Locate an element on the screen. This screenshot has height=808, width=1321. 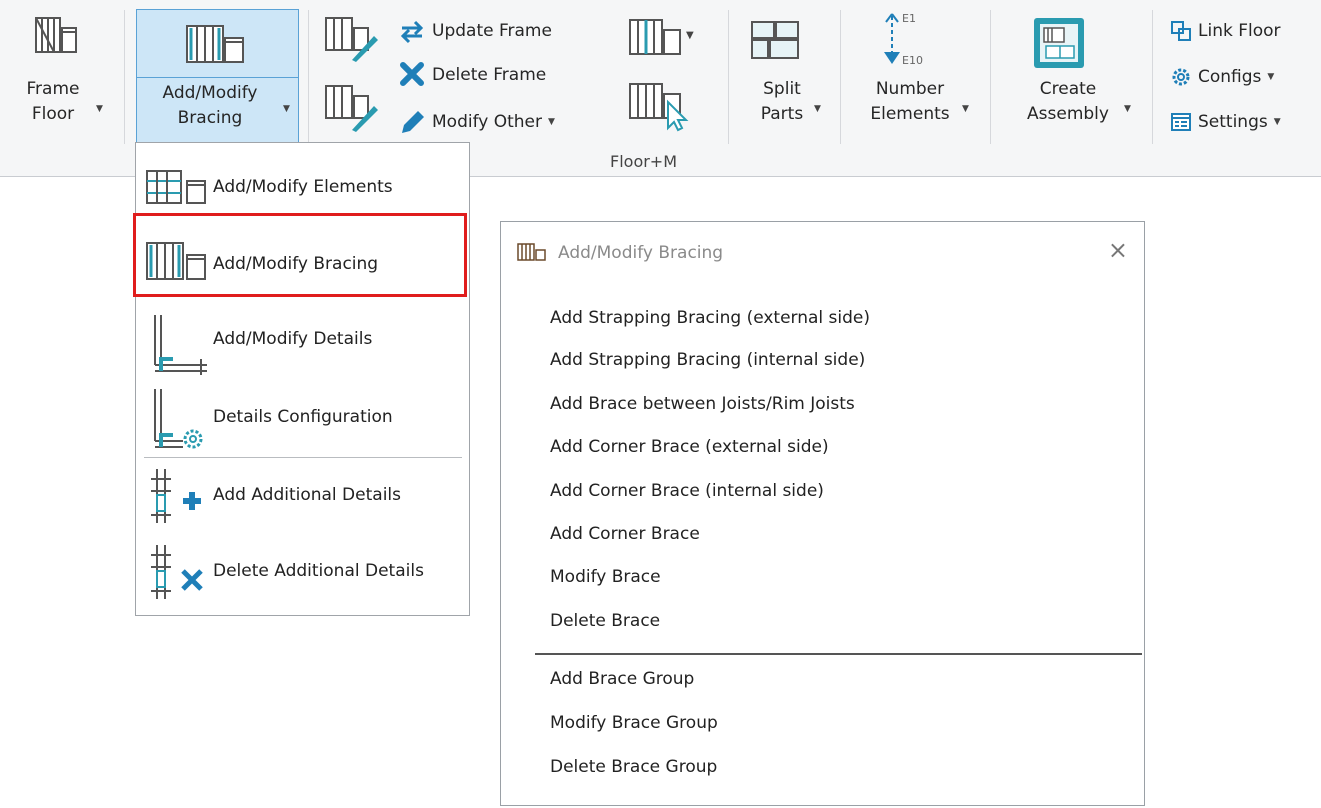
update-frame-button: Update Frame is located at coordinates (475, 31).